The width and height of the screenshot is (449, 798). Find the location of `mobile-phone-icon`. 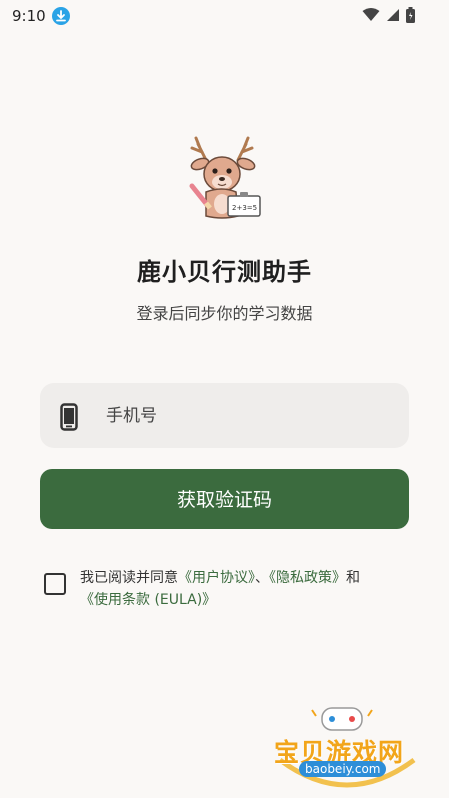

mobile-phone-icon is located at coordinates (69, 419).